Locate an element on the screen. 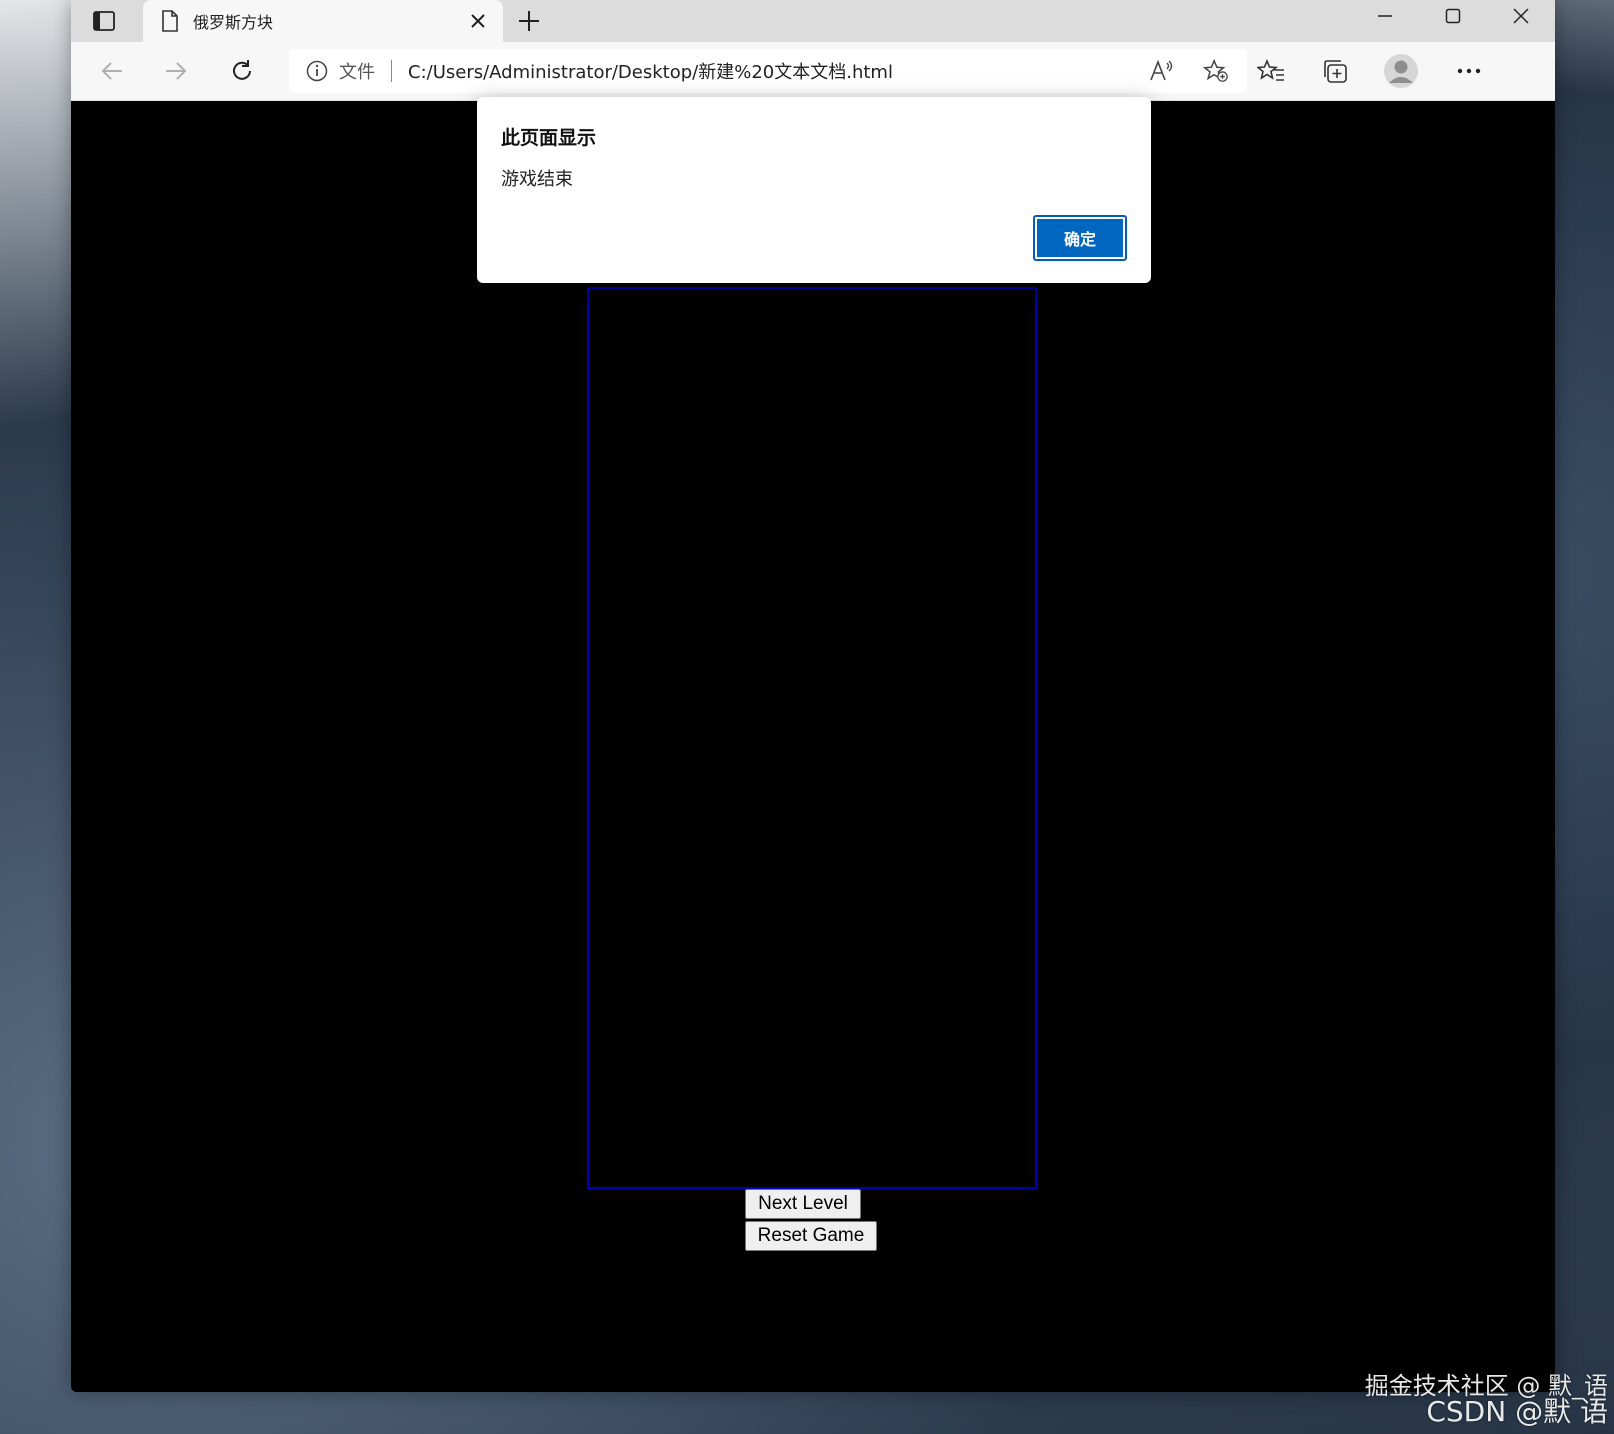 This screenshot has width=1614, height=1434. maximize-icon is located at coordinates (1453, 16).